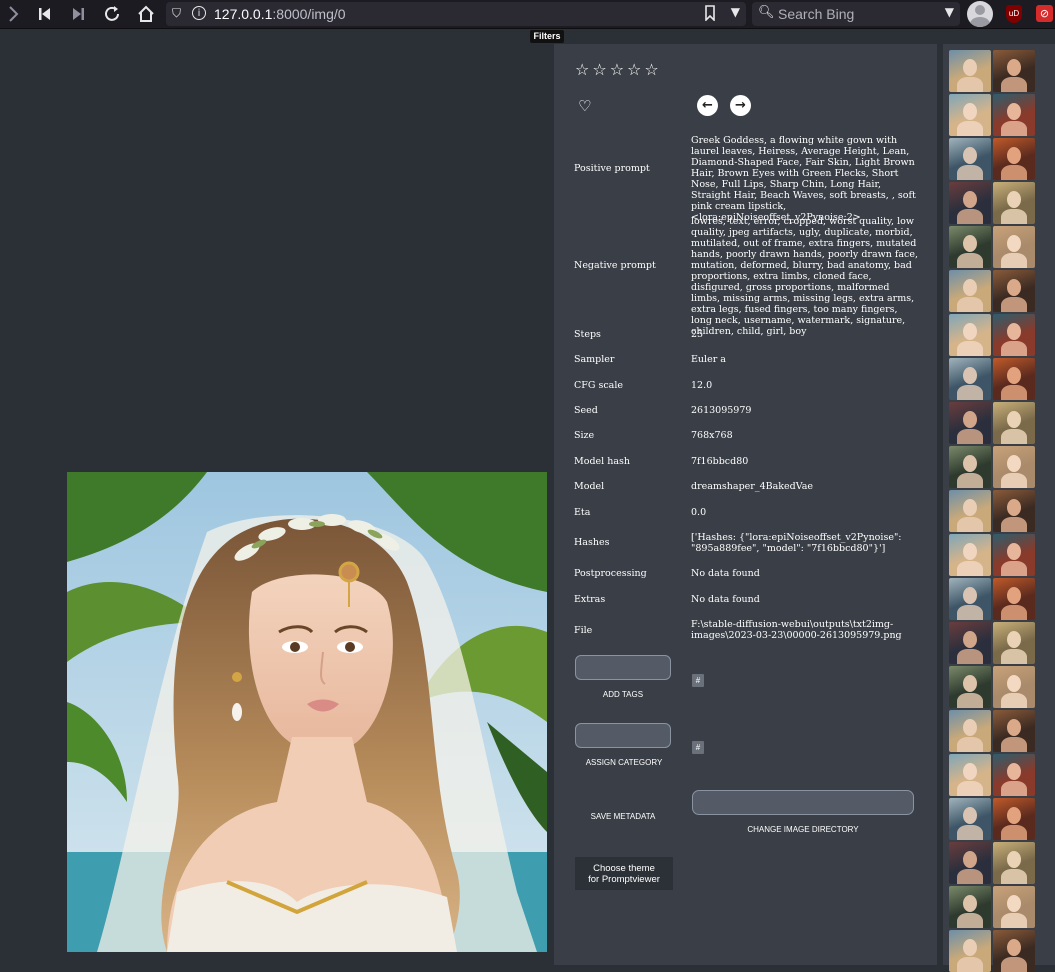  Describe the element at coordinates (199, 13) in the screenshot. I see `info-icon: i` at that location.